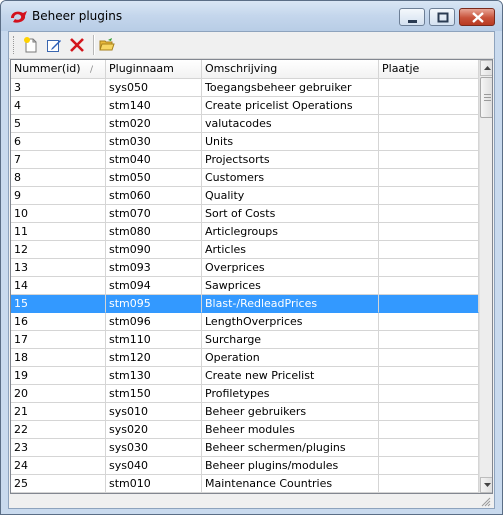  I want to click on table-row: 15 stm095 Blast-/RedleadPrices, so click(245, 304).